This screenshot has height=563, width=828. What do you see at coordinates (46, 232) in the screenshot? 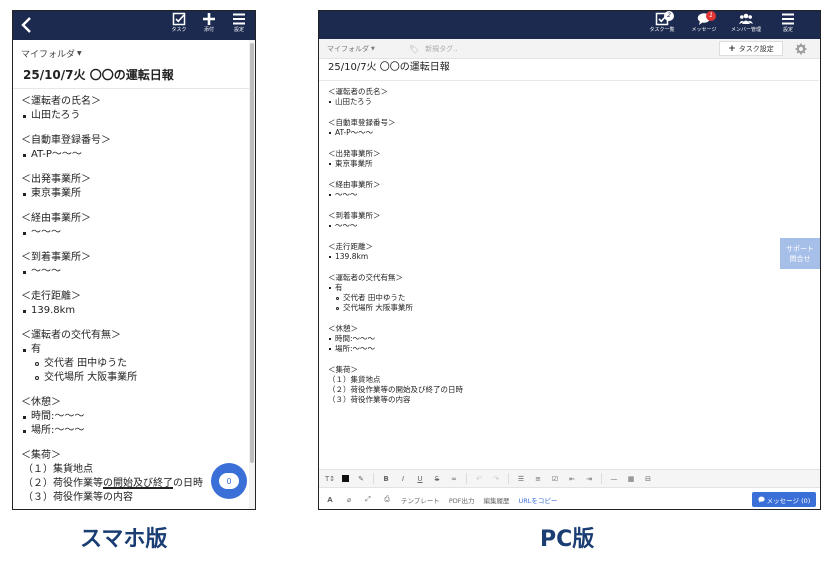
I see `list-item-text: 〜〜〜` at bounding box center [46, 232].